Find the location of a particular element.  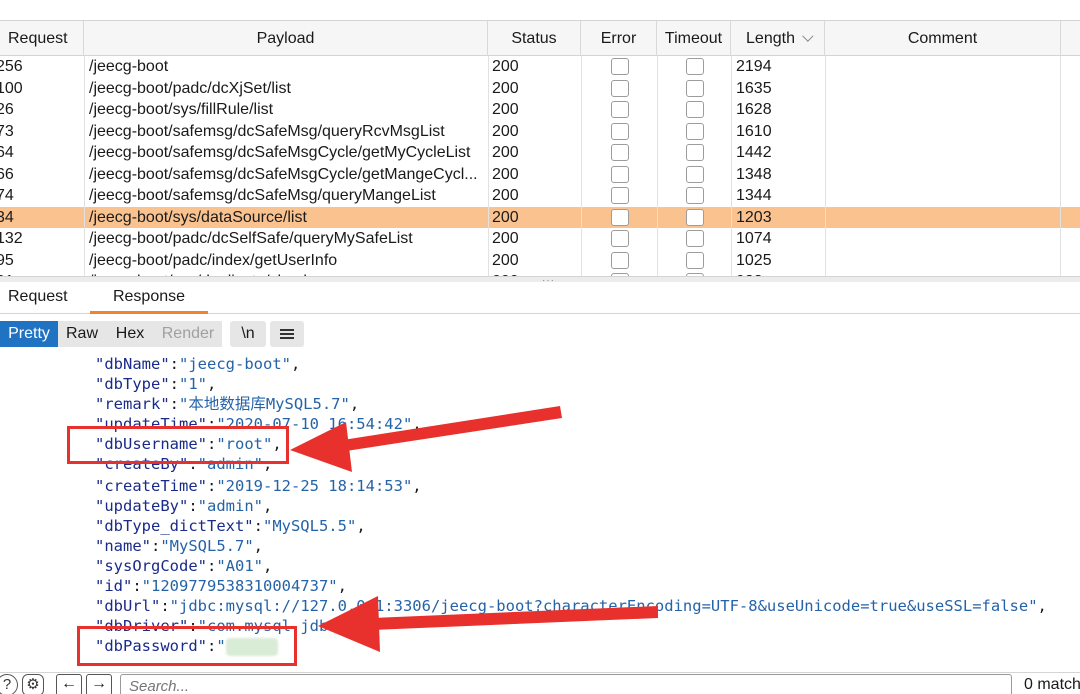

payload-cell: /jeecg-boot/padc/dcXjSet/list is located at coordinates (286, 88).